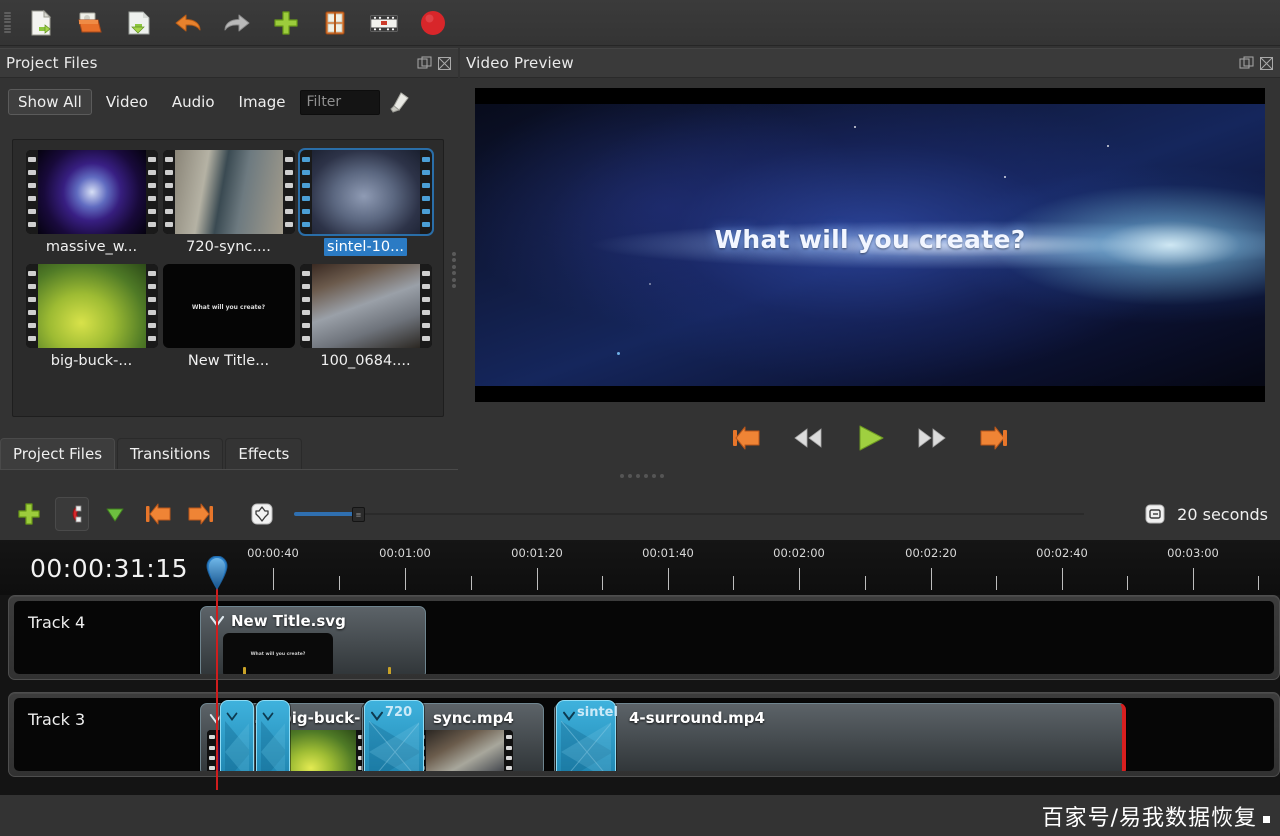 The height and width of the screenshot is (836, 1280). What do you see at coordinates (1062, 553) in the screenshot?
I see `ruler-label: 00:02:40` at bounding box center [1062, 553].